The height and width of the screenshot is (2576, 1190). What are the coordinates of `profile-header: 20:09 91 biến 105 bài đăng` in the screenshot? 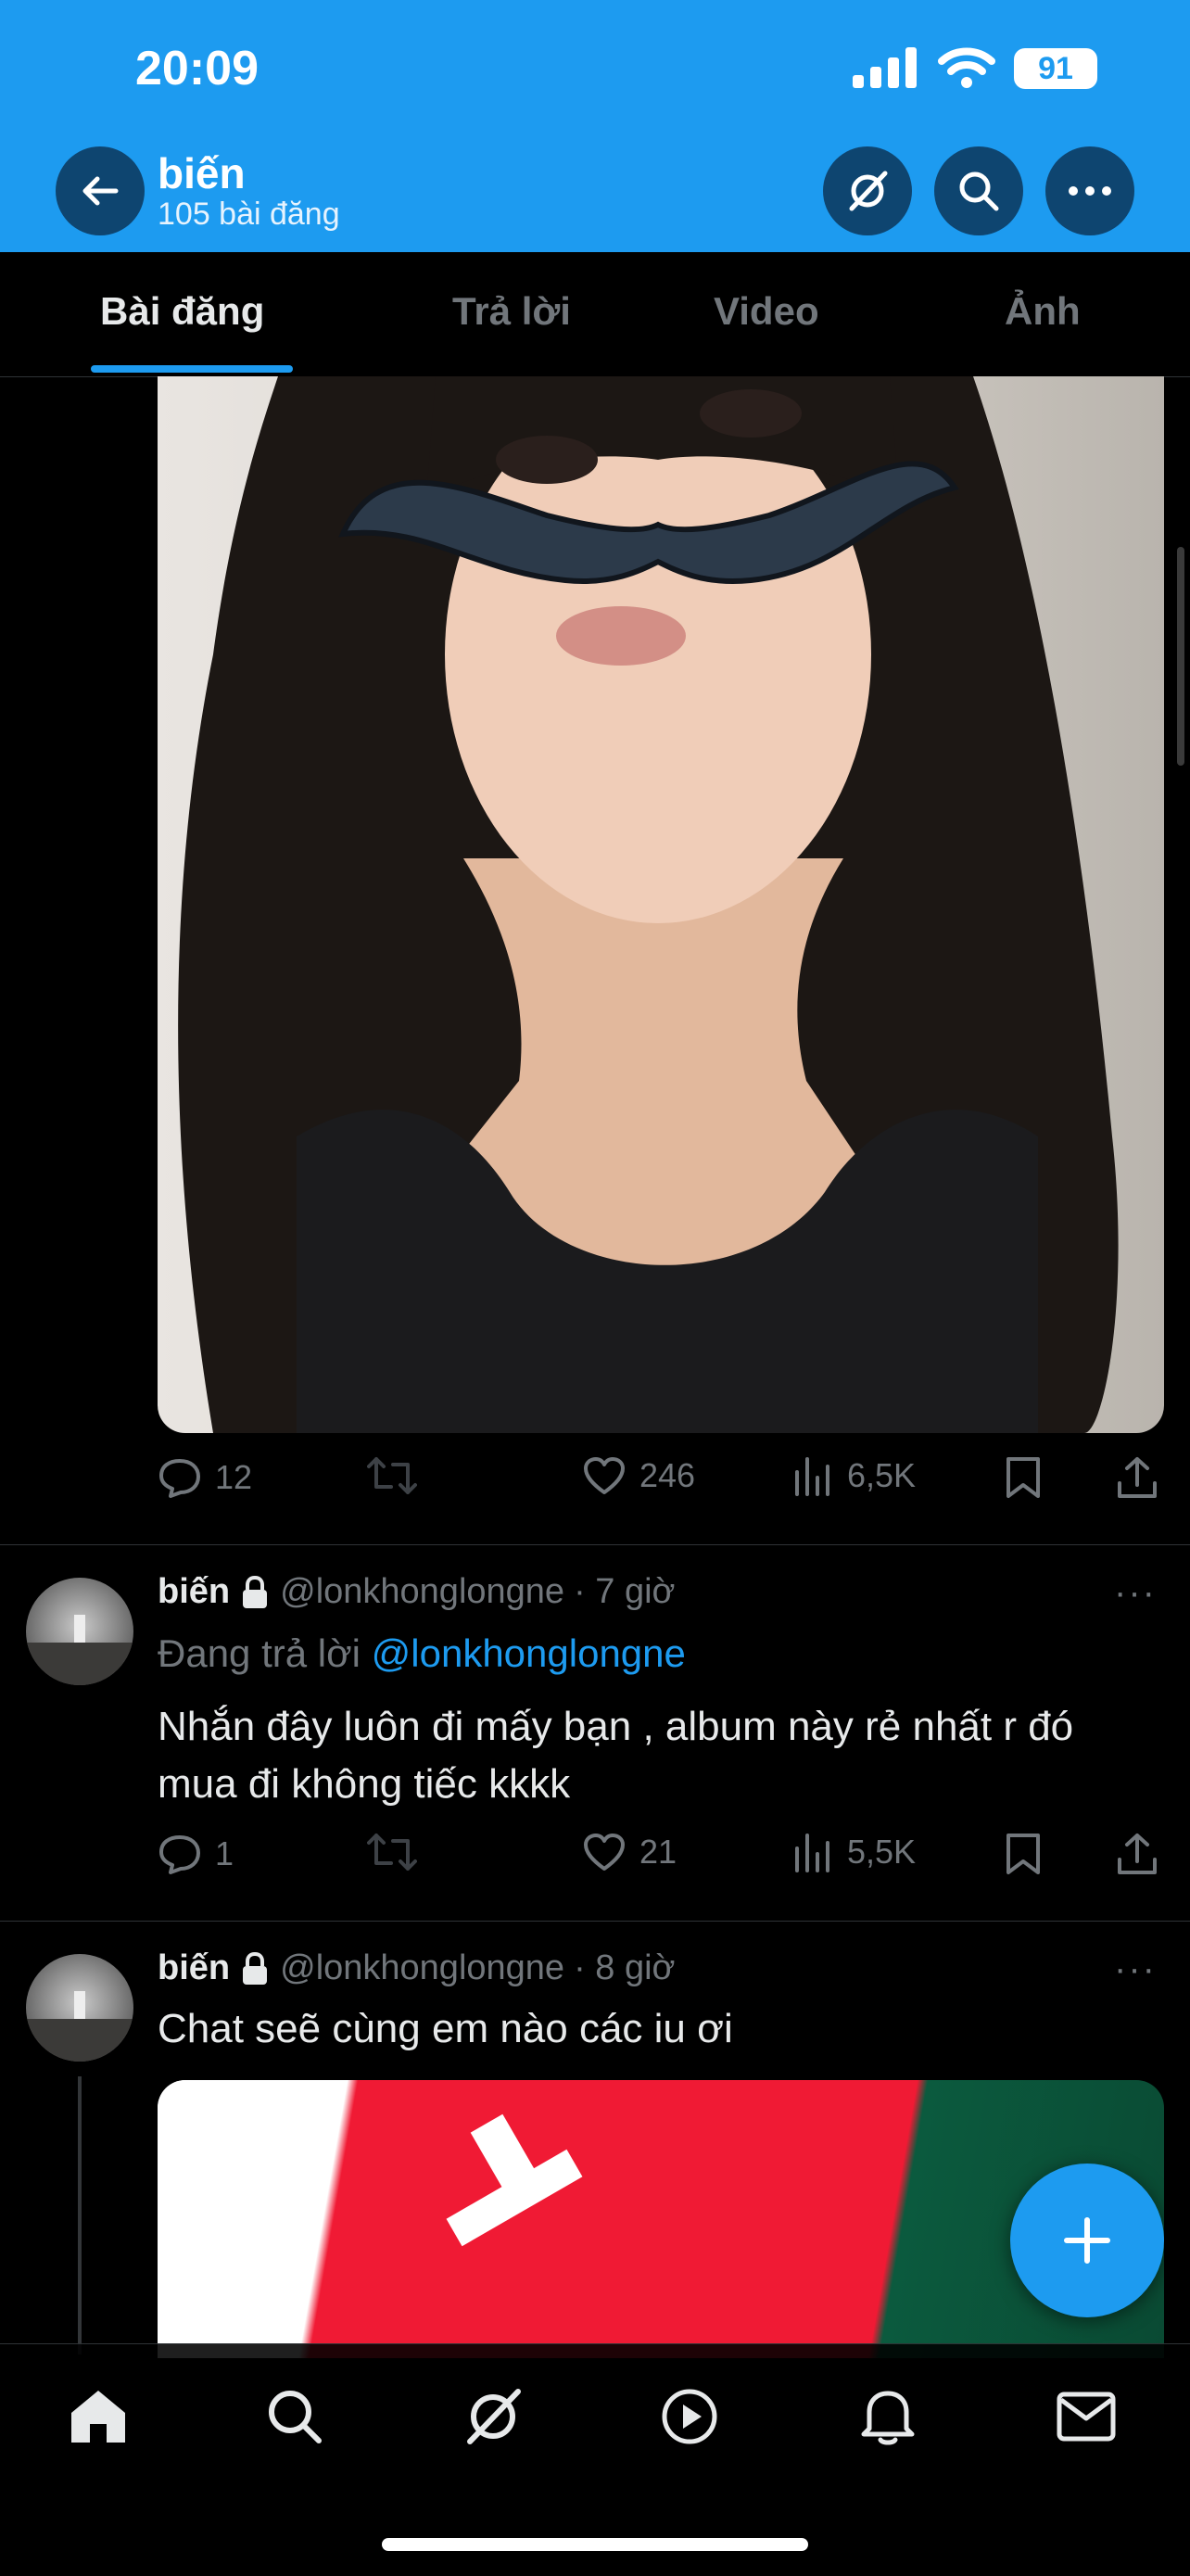 It's located at (595, 126).